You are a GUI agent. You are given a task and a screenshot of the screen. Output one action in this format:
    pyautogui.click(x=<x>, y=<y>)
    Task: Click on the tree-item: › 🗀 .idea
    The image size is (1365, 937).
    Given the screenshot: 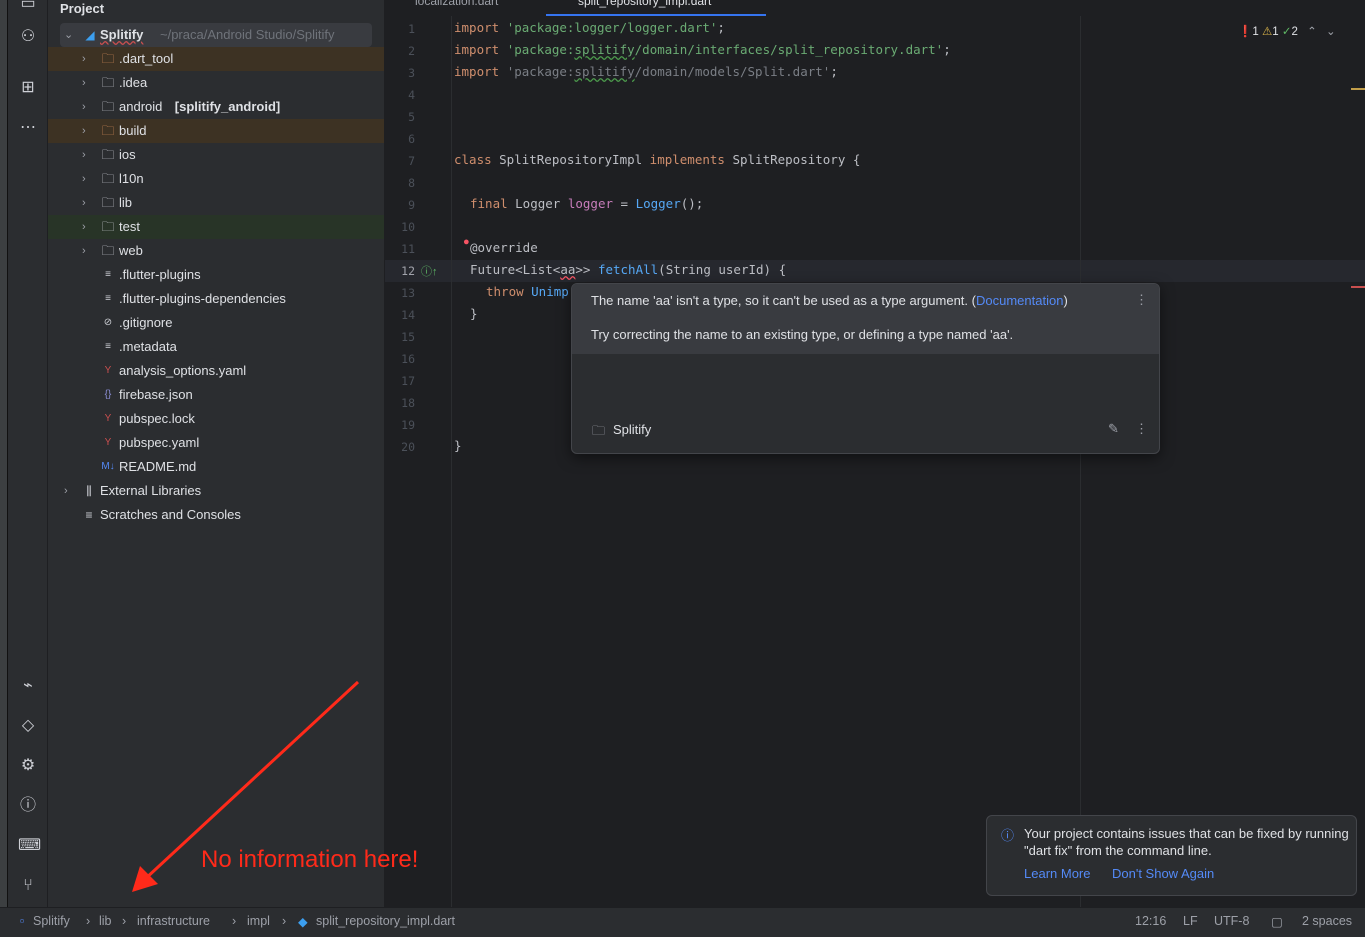 What is the action you would take?
    pyautogui.click(x=216, y=83)
    